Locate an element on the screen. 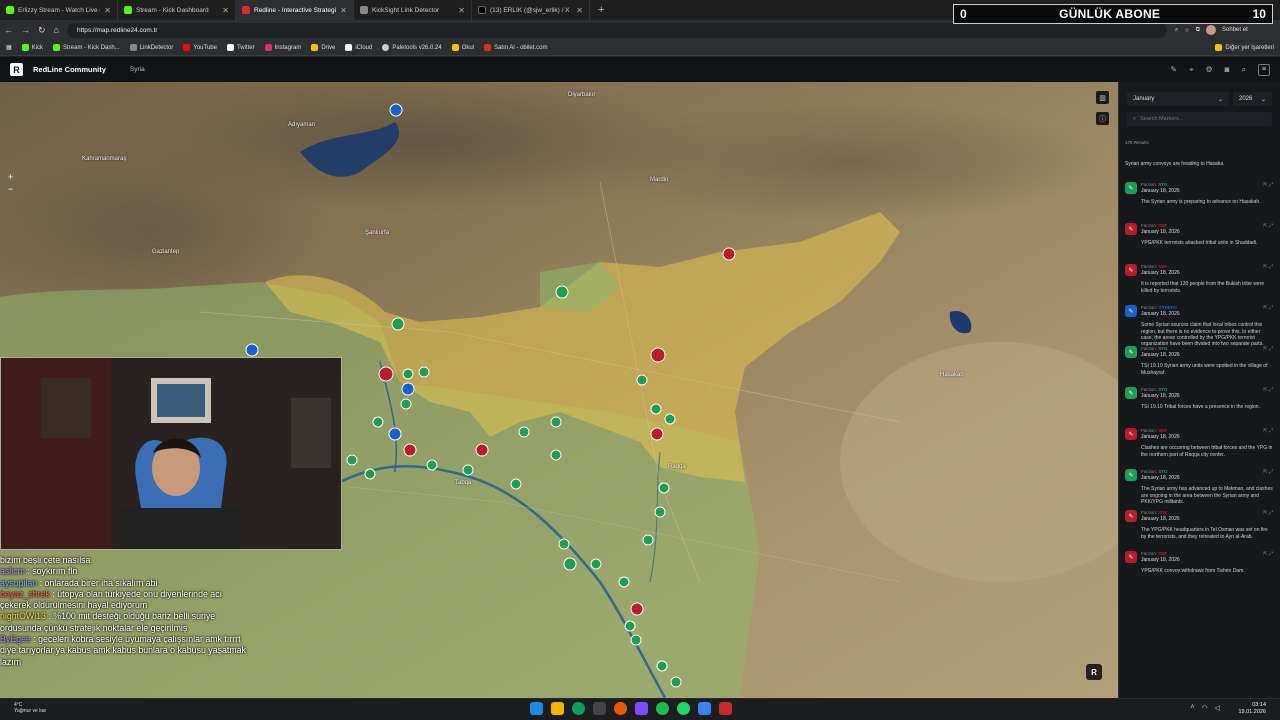 This screenshot has height=720, width=1280. discord-icon is located at coordinates (641, 708).